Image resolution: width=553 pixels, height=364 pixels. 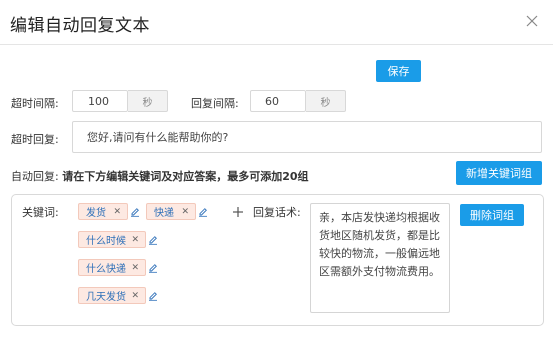 What do you see at coordinates (238, 212) in the screenshot?
I see `plus-icon` at bounding box center [238, 212].